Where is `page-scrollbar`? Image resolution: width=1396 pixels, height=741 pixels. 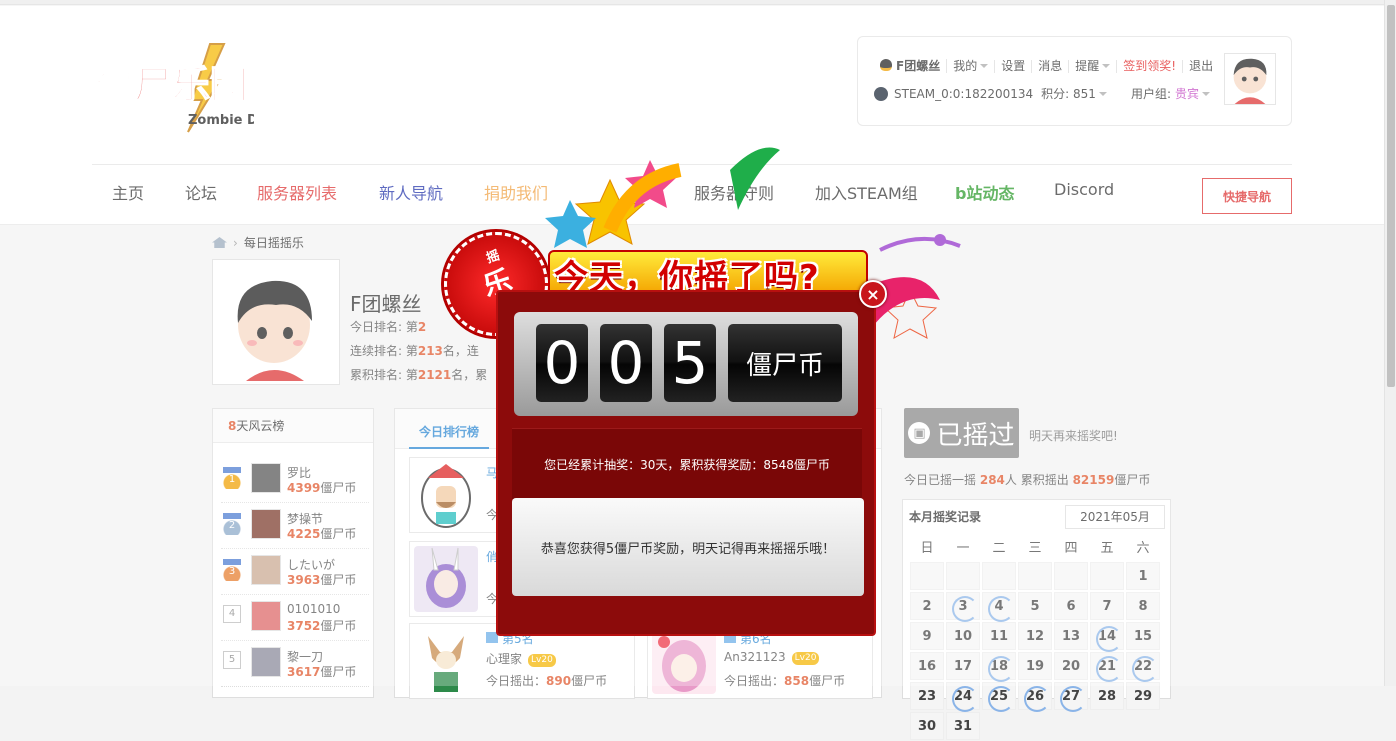
page-scrollbar is located at coordinates (1390, 343).